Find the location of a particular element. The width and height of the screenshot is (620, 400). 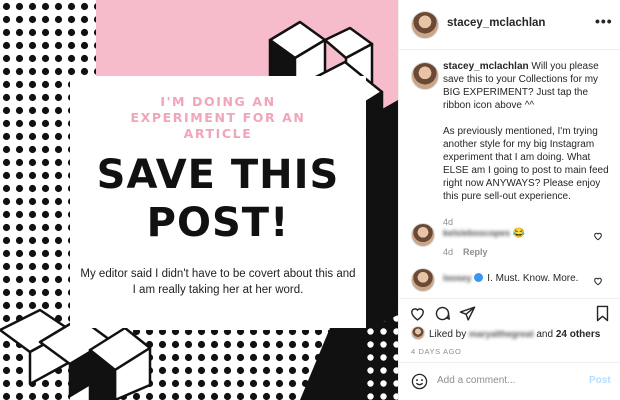

add-comment-bar: Add a comment... Post is located at coordinates (509, 381).